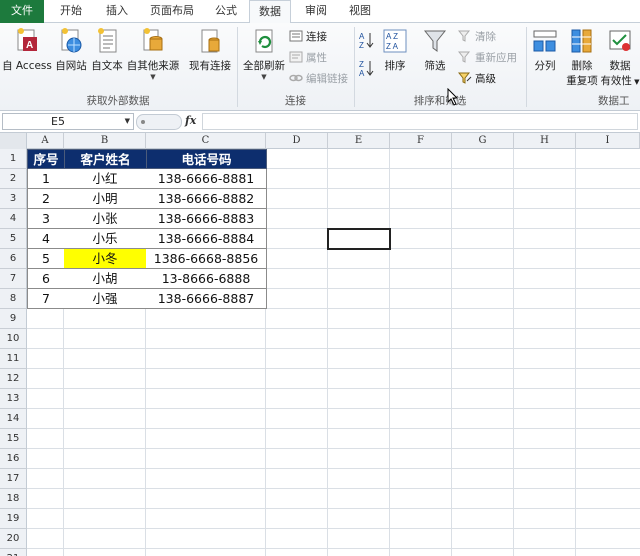  I want to click on table-header-cell: 客户姓名, so click(105, 159).